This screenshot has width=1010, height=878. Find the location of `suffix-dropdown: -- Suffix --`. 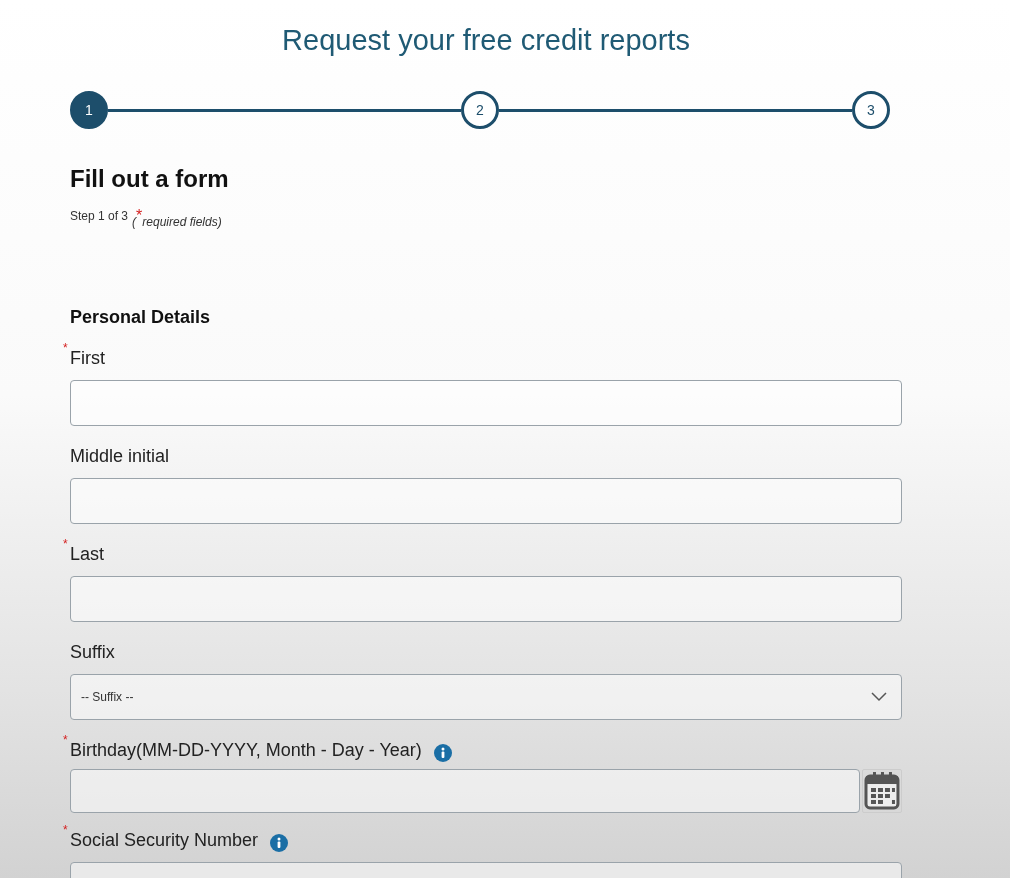

suffix-dropdown: -- Suffix -- is located at coordinates (486, 697).